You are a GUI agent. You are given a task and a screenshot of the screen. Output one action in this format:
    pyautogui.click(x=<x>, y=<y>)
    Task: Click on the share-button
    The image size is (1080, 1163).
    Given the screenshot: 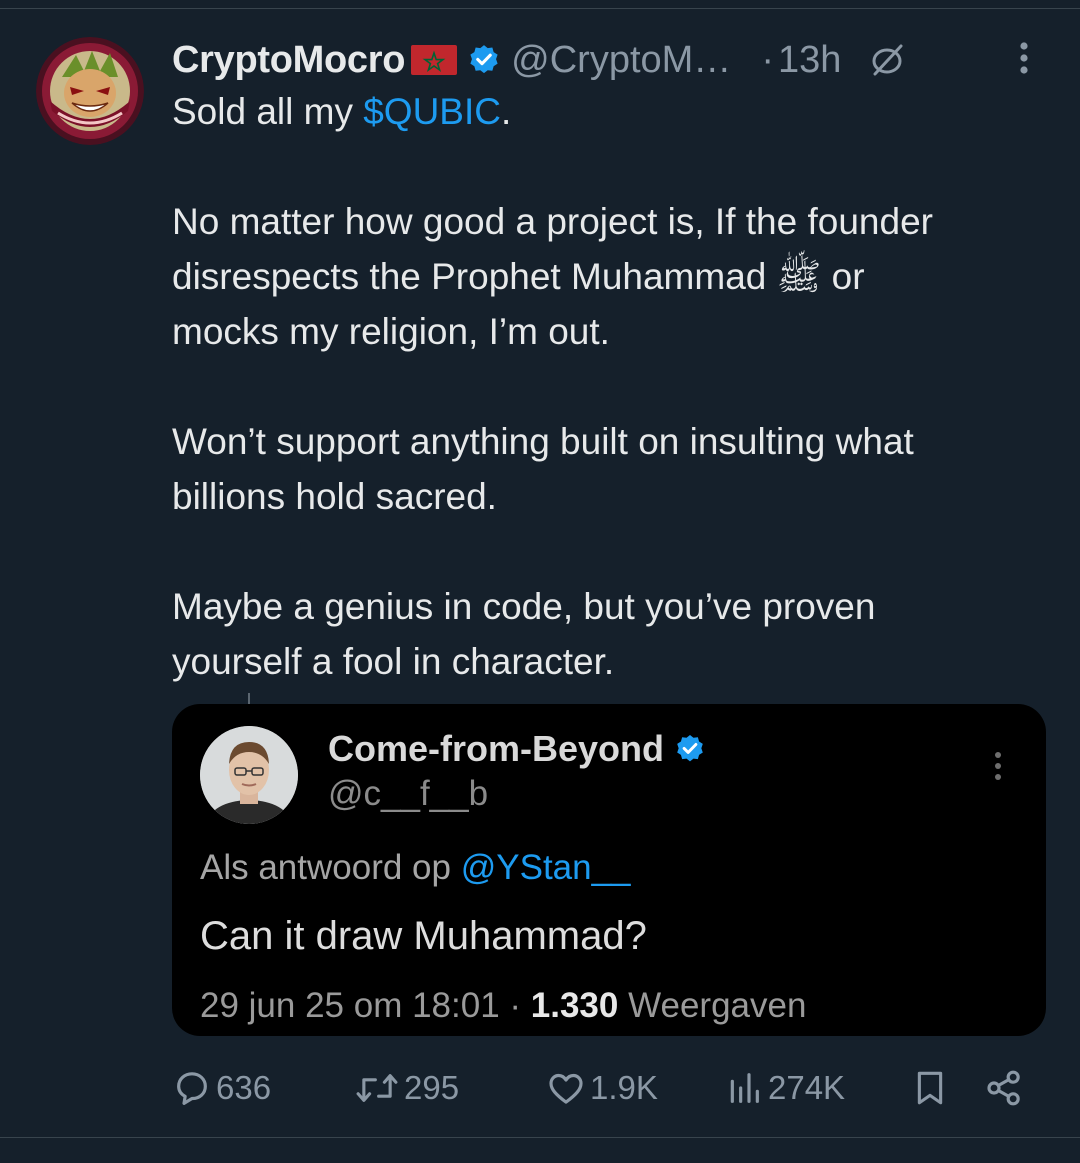 What is the action you would take?
    pyautogui.click(x=1004, y=1088)
    